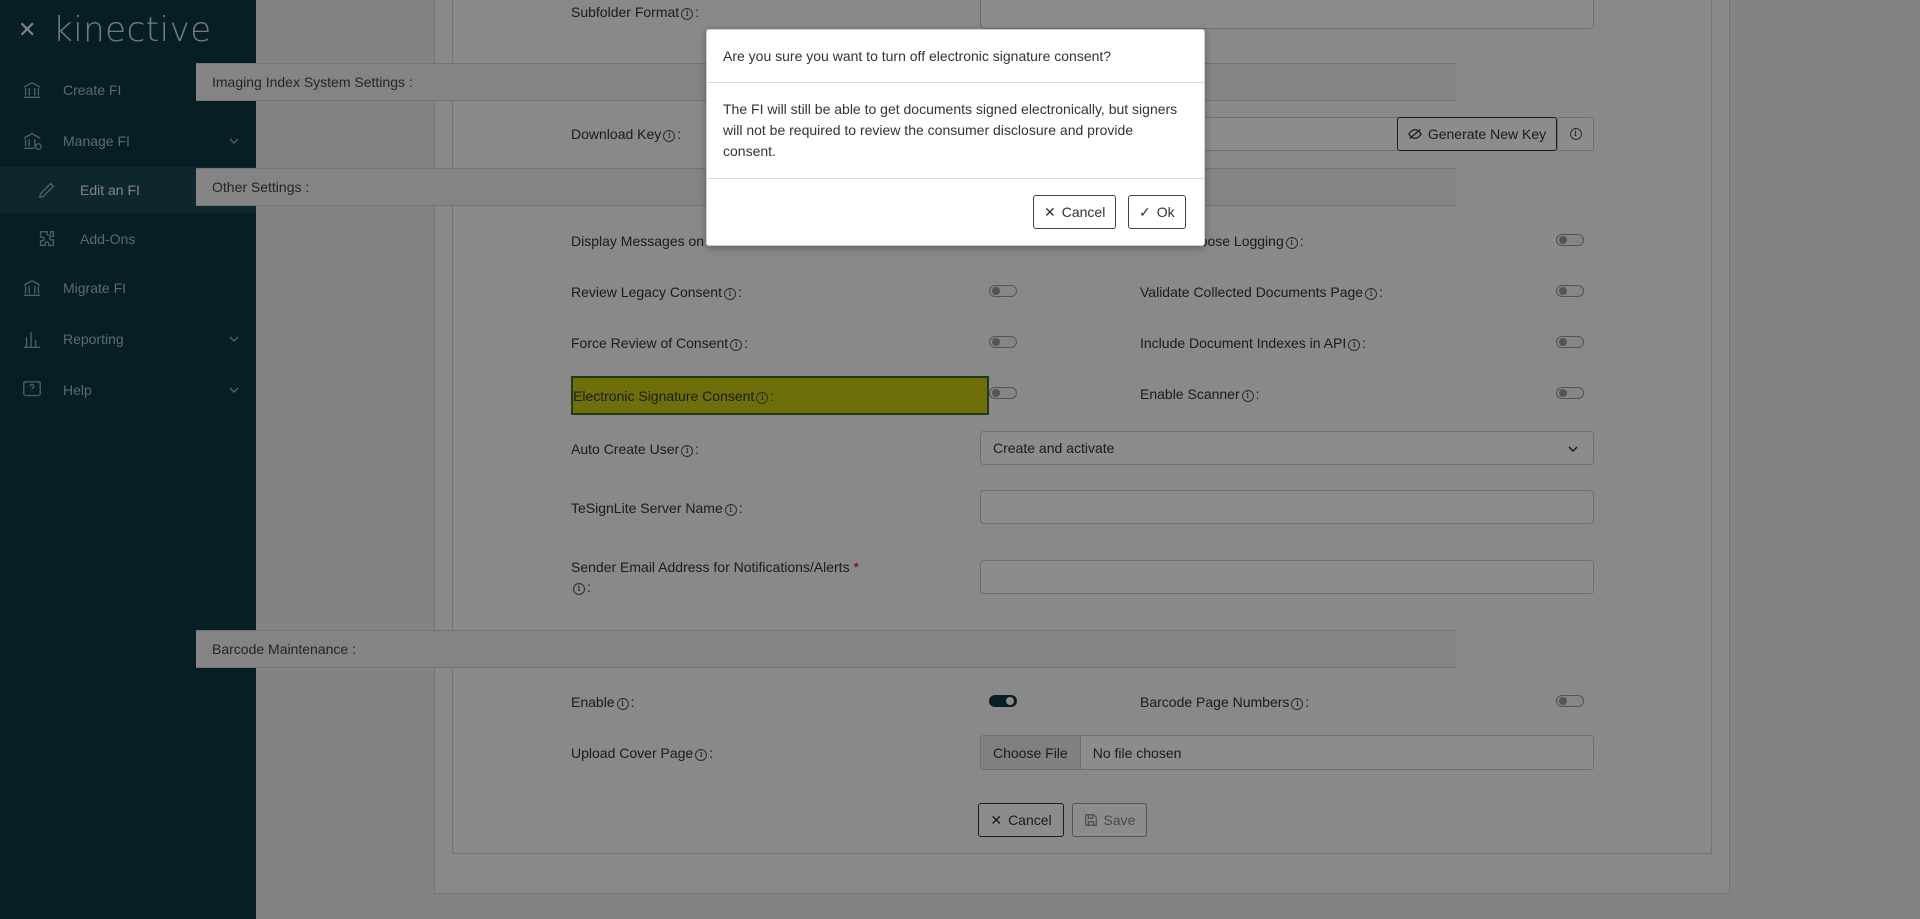  What do you see at coordinates (1570, 701) in the screenshot?
I see `barcode-page-numbers-toggle` at bounding box center [1570, 701].